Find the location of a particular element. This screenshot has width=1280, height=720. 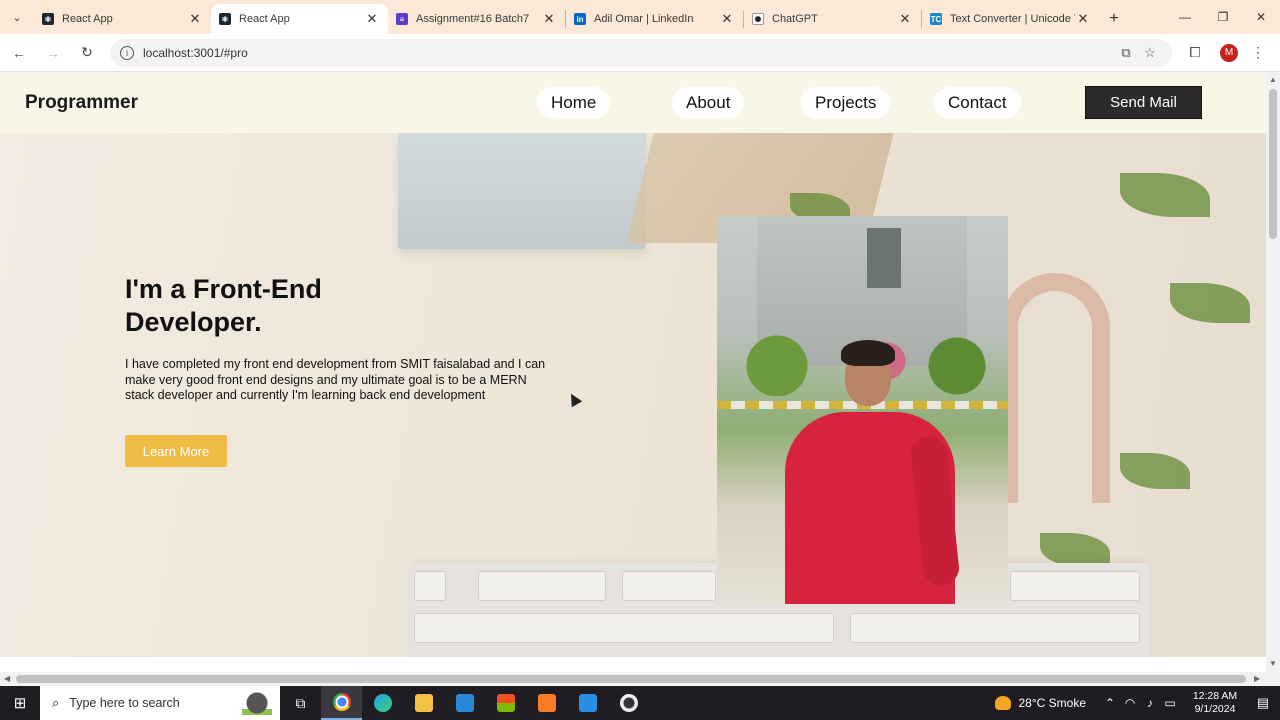

file-explorer-icon is located at coordinates (423, 703).